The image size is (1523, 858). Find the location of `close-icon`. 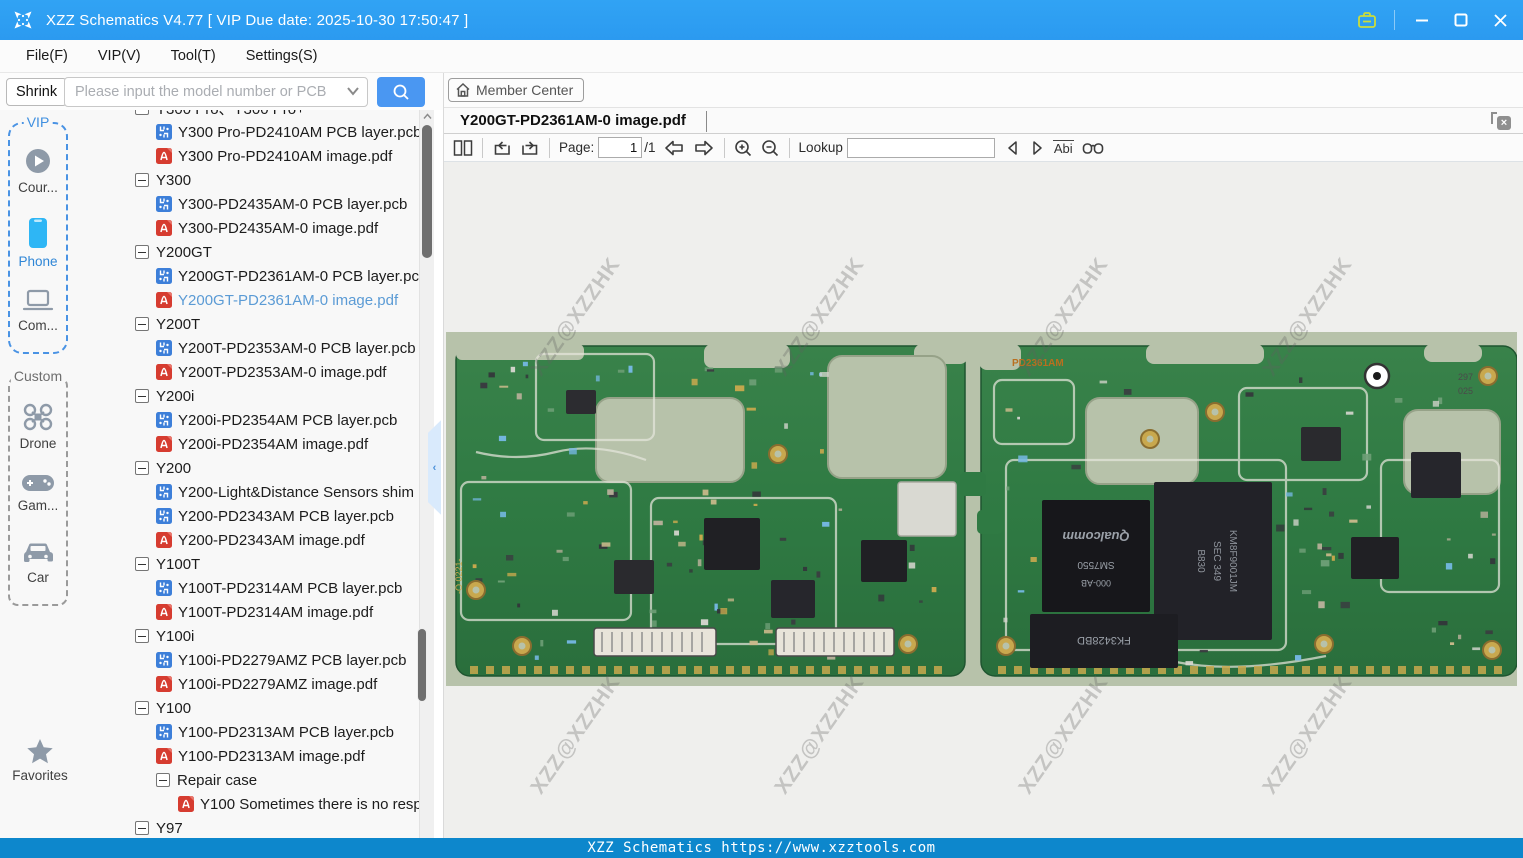

close-icon is located at coordinates (1500, 20).